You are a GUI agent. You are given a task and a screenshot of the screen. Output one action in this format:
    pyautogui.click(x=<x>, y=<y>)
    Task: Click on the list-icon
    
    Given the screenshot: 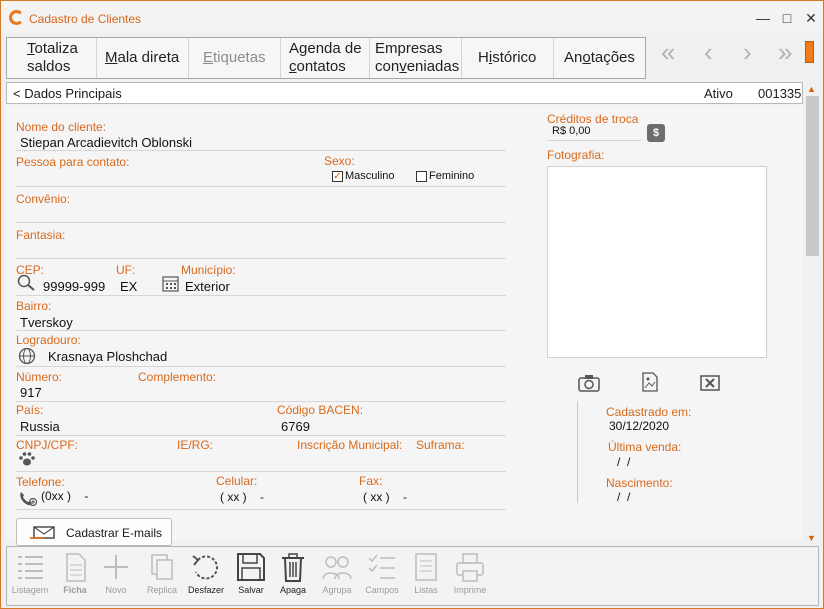 What is the action you would take?
    pyautogui.click(x=30, y=567)
    